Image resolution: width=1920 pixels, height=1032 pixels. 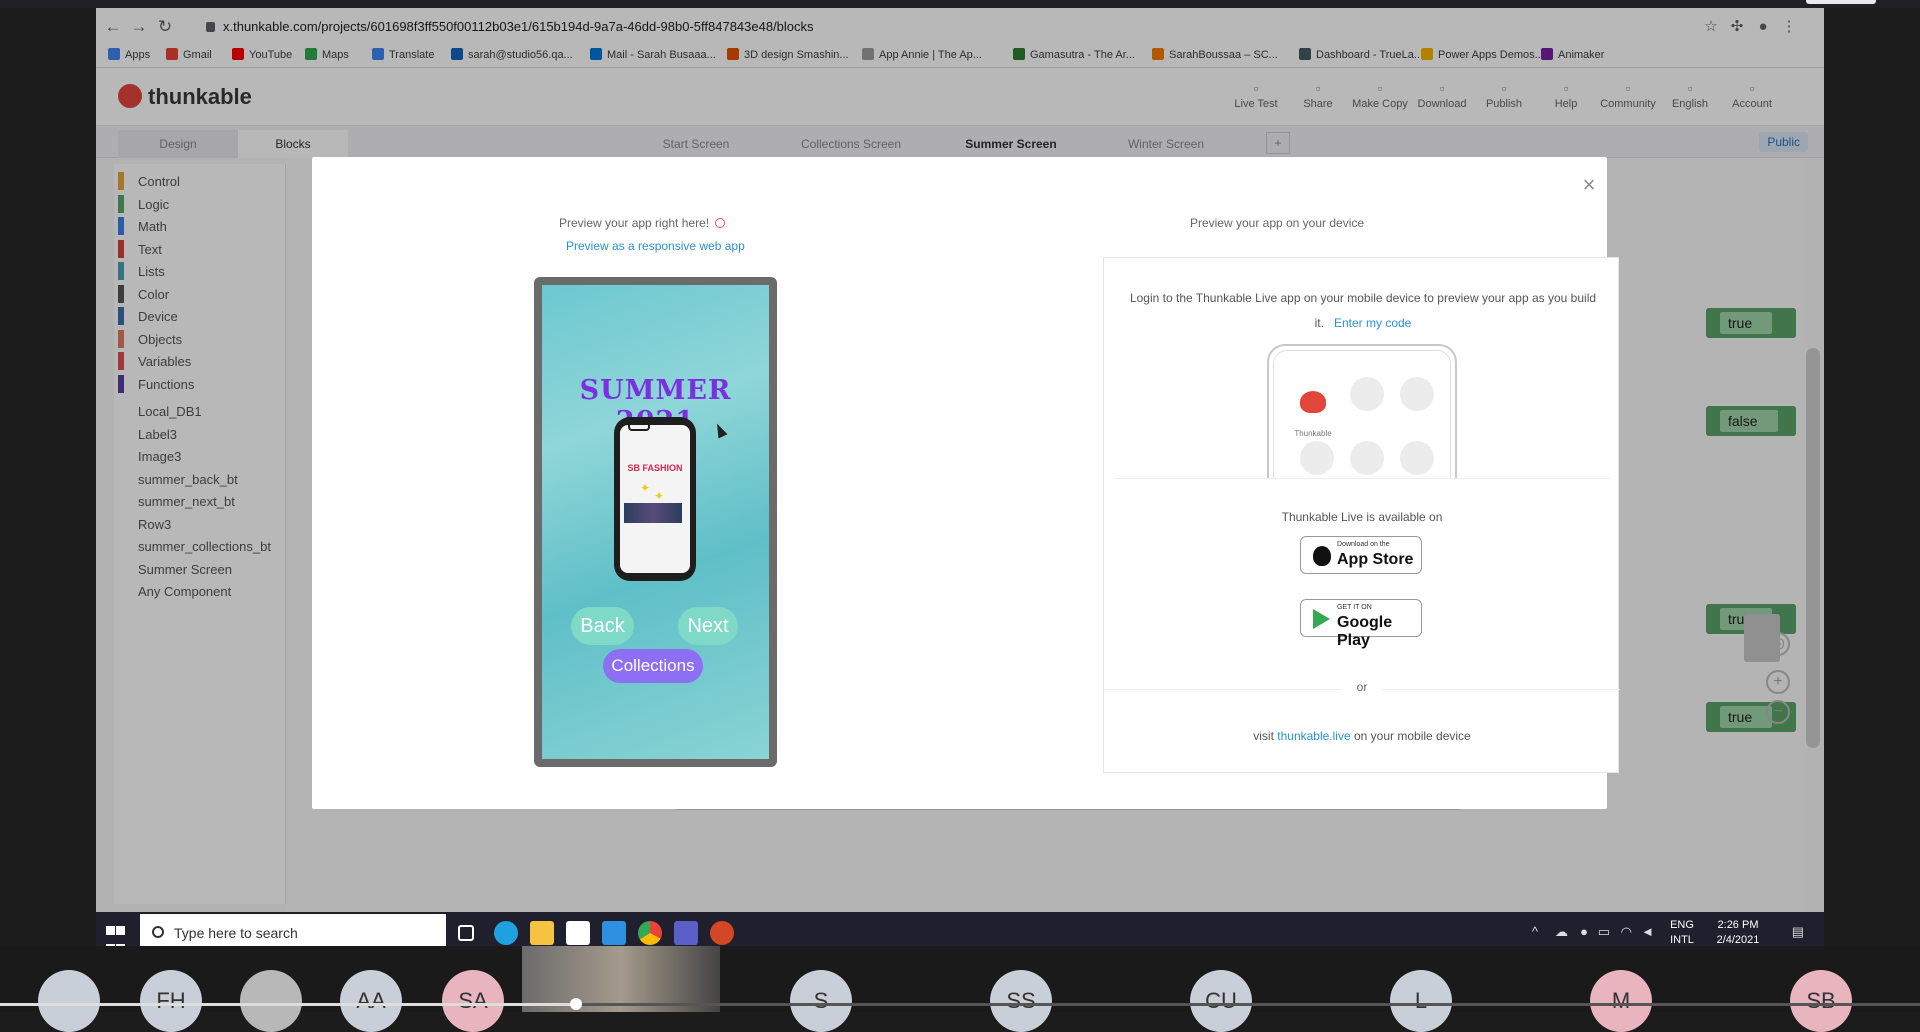 I want to click on battery-icon: ▭, so click(x=1604, y=932).